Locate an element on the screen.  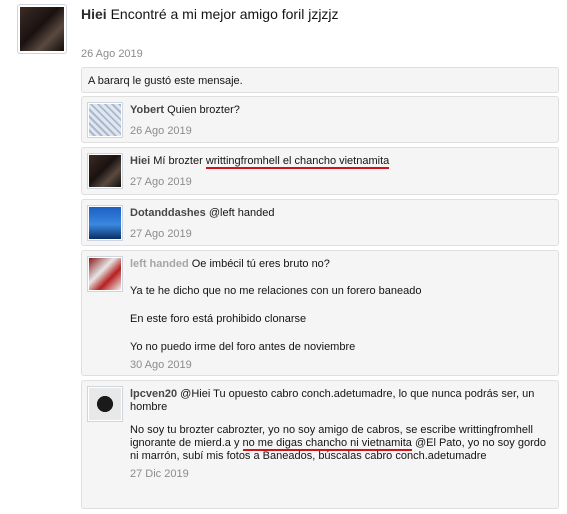
comment-username: Dotanddashes is located at coordinates (168, 213).